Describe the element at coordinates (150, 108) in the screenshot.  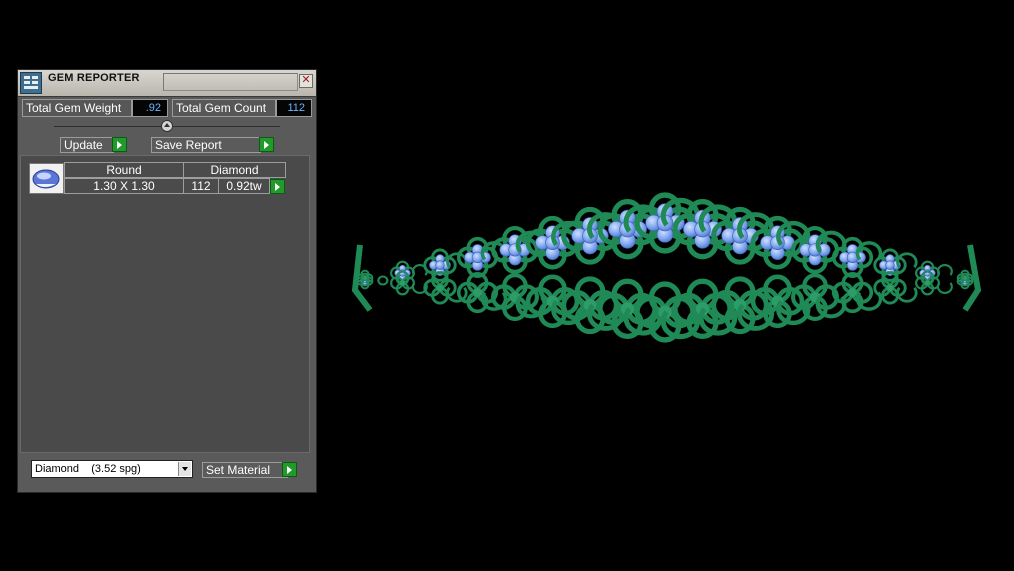
I see `total-gem-weight-value: .92` at that location.